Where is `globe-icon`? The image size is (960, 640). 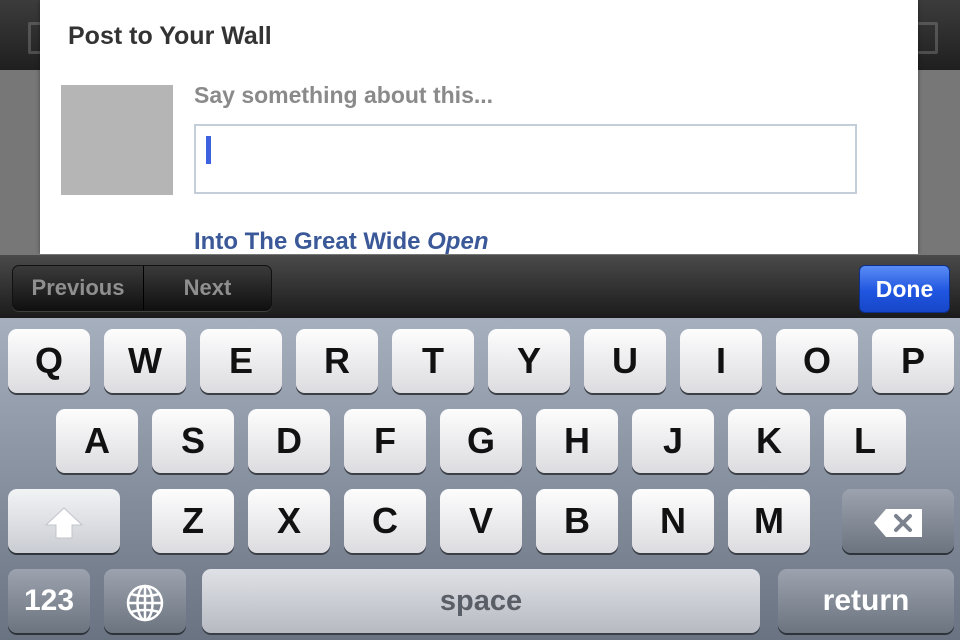
globe-icon is located at coordinates (145, 603).